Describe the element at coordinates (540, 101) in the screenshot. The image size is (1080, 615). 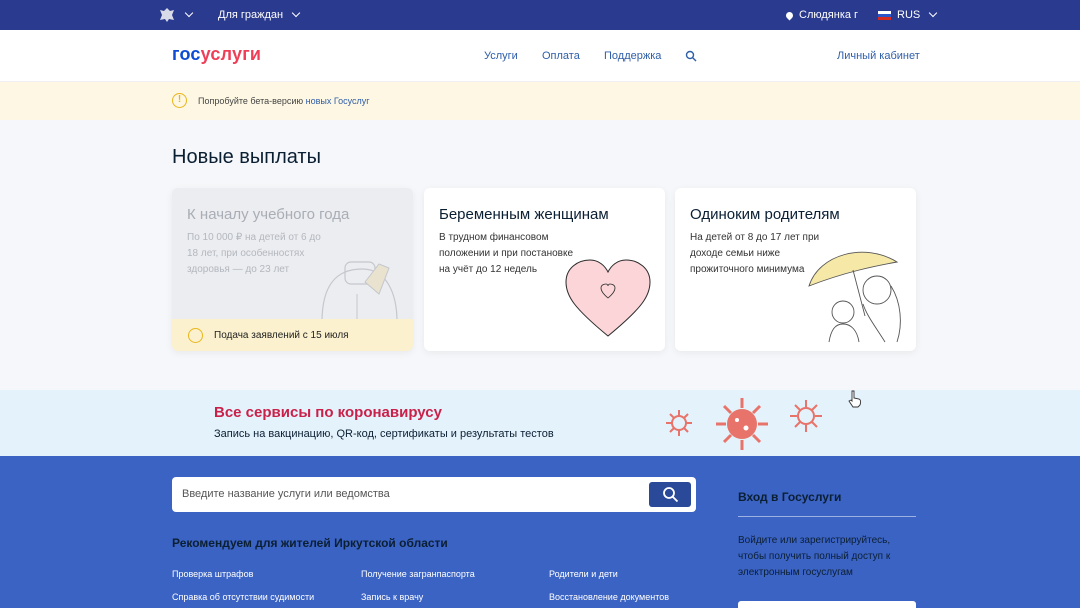
I see `beta-banner` at that location.